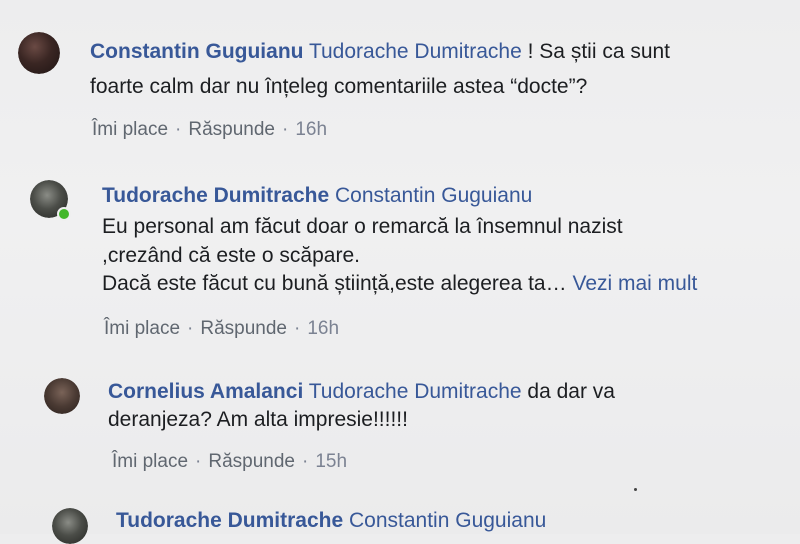  What do you see at coordinates (196, 51) in the screenshot?
I see `comment-author: Constantin Guguianu` at bounding box center [196, 51].